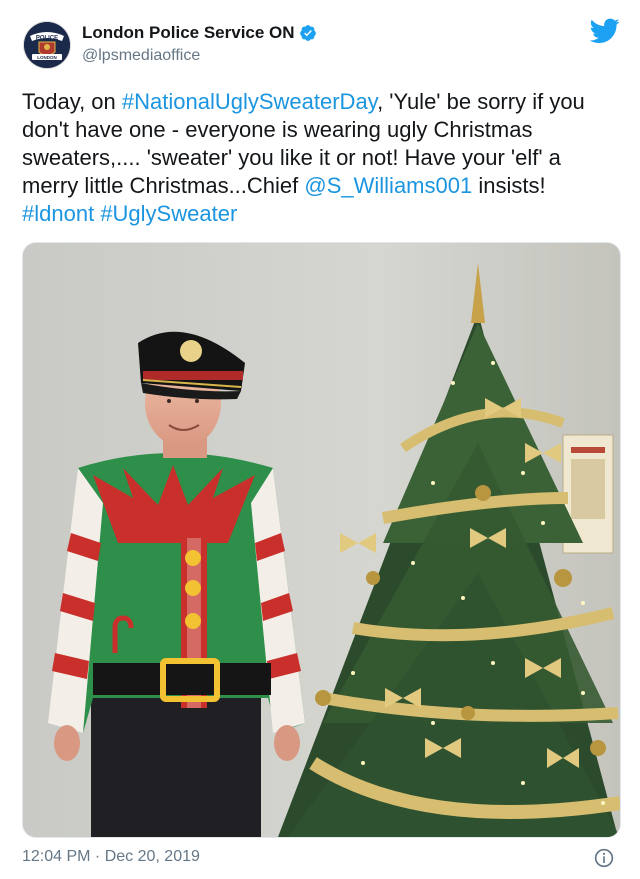 The height and width of the screenshot is (879, 640). Describe the element at coordinates (307, 33) in the screenshot. I see `verified-badge-icon` at that location.